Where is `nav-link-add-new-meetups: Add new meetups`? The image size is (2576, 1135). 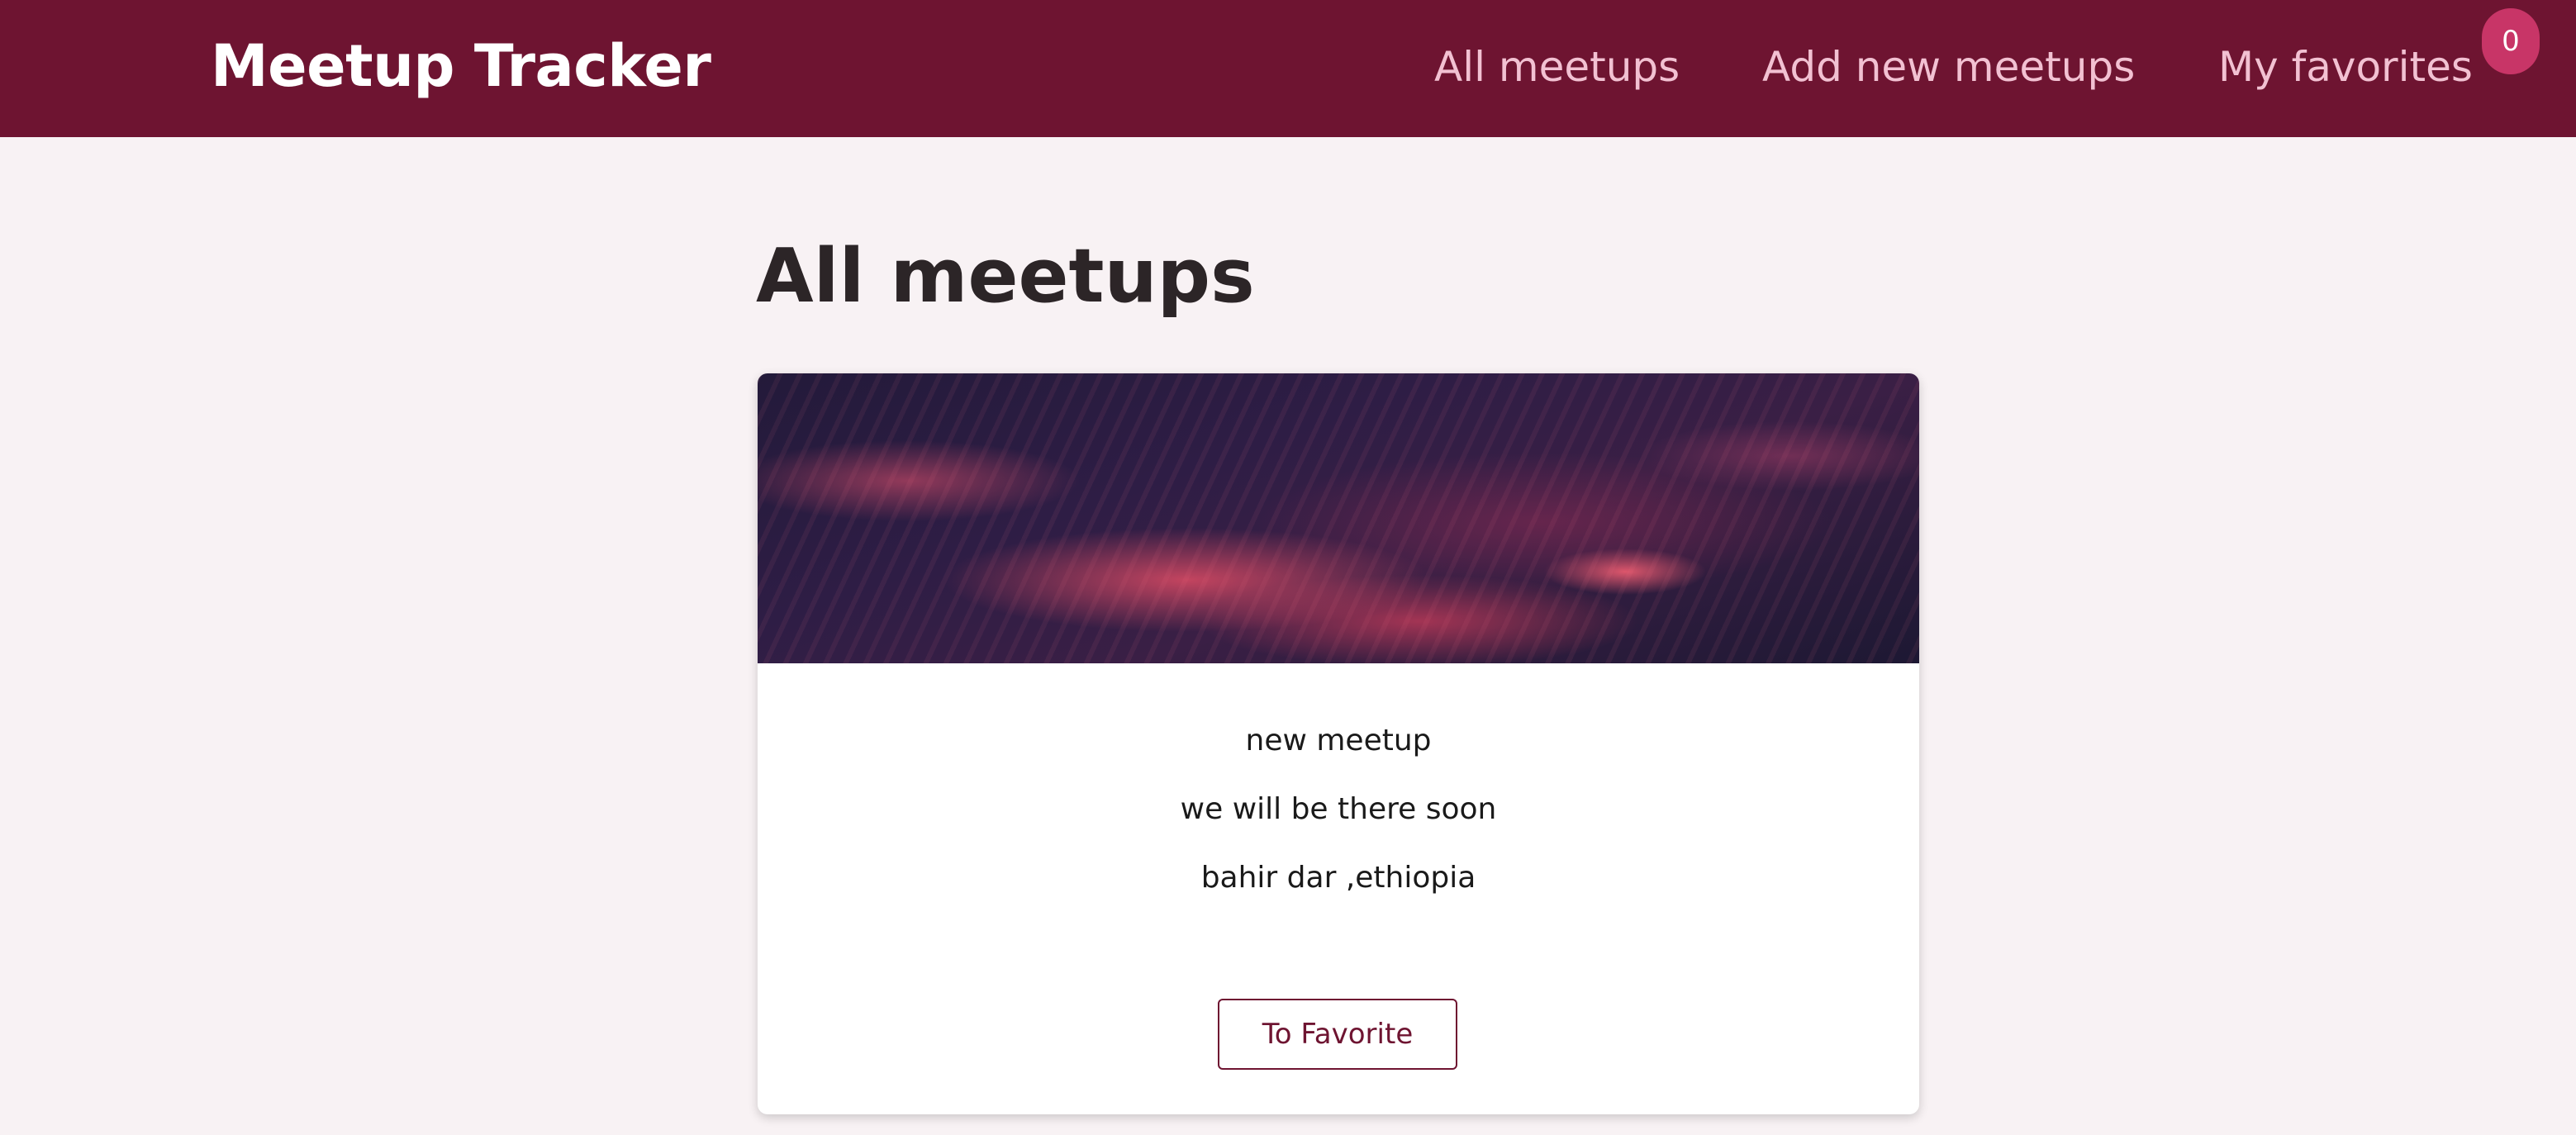 nav-link-add-new-meetups: Add new meetups is located at coordinates (1949, 67).